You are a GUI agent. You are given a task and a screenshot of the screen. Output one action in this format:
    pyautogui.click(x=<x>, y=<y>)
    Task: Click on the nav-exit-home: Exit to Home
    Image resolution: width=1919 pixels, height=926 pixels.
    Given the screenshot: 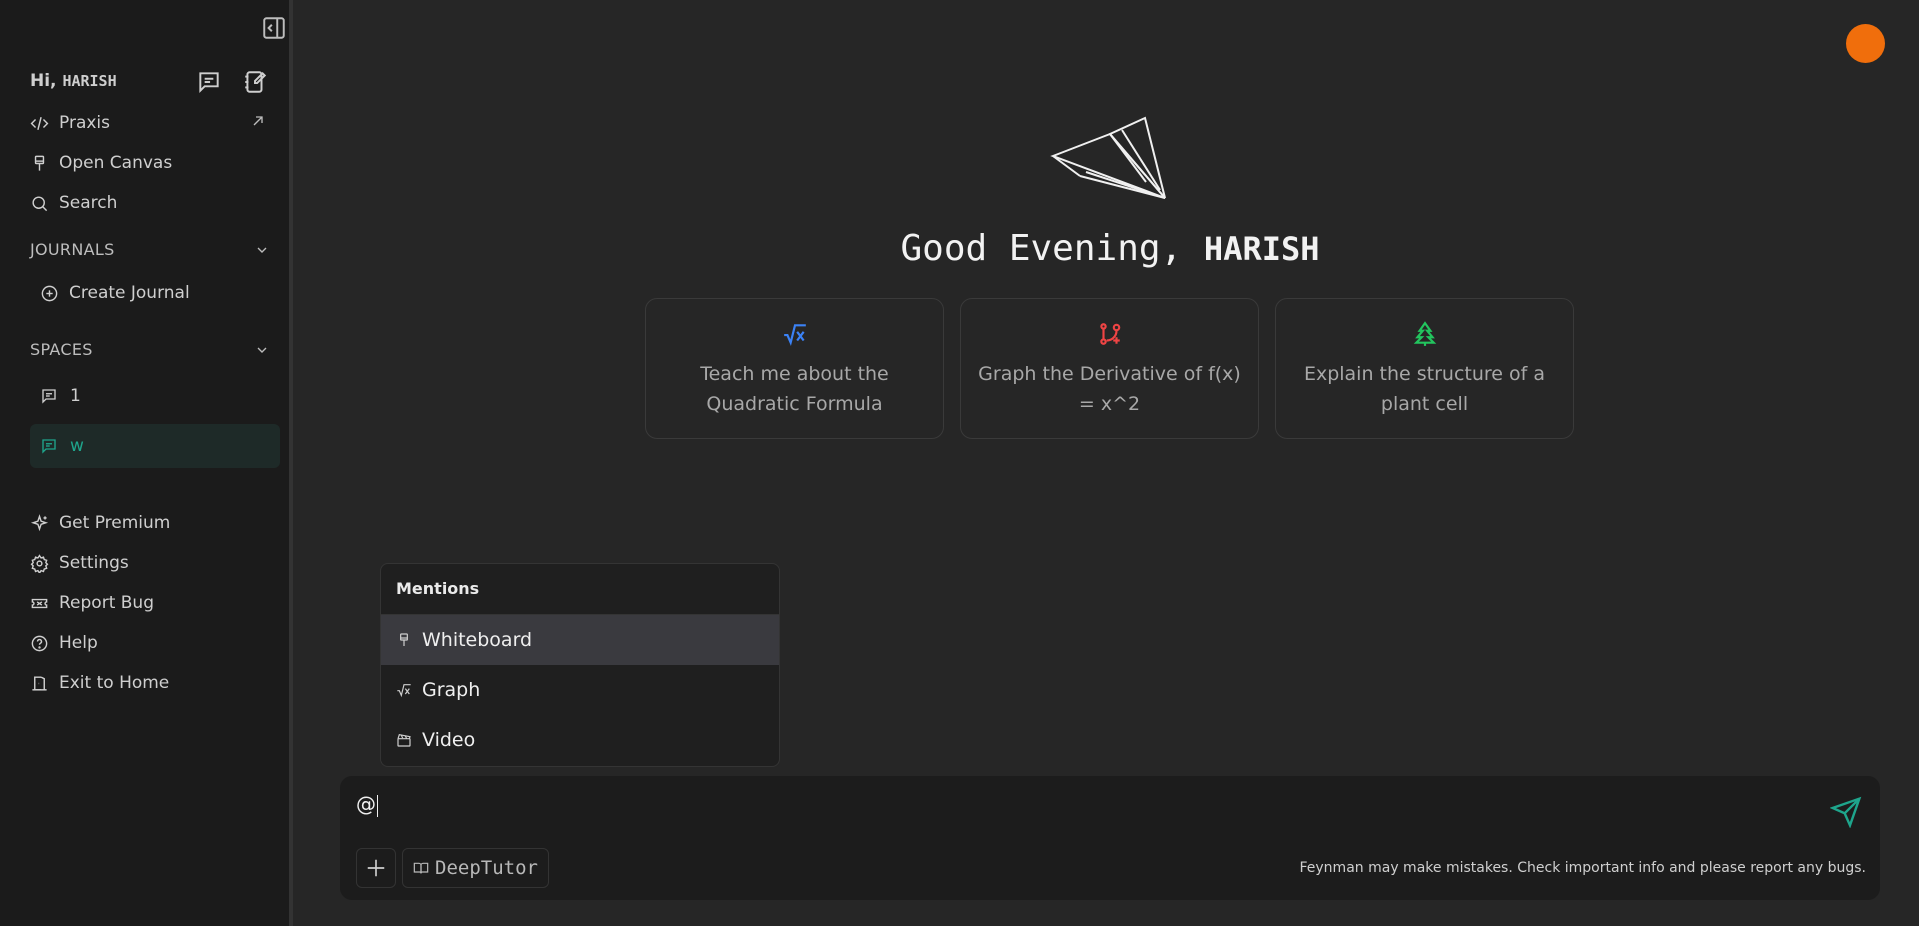 What is the action you would take?
    pyautogui.click(x=99, y=683)
    